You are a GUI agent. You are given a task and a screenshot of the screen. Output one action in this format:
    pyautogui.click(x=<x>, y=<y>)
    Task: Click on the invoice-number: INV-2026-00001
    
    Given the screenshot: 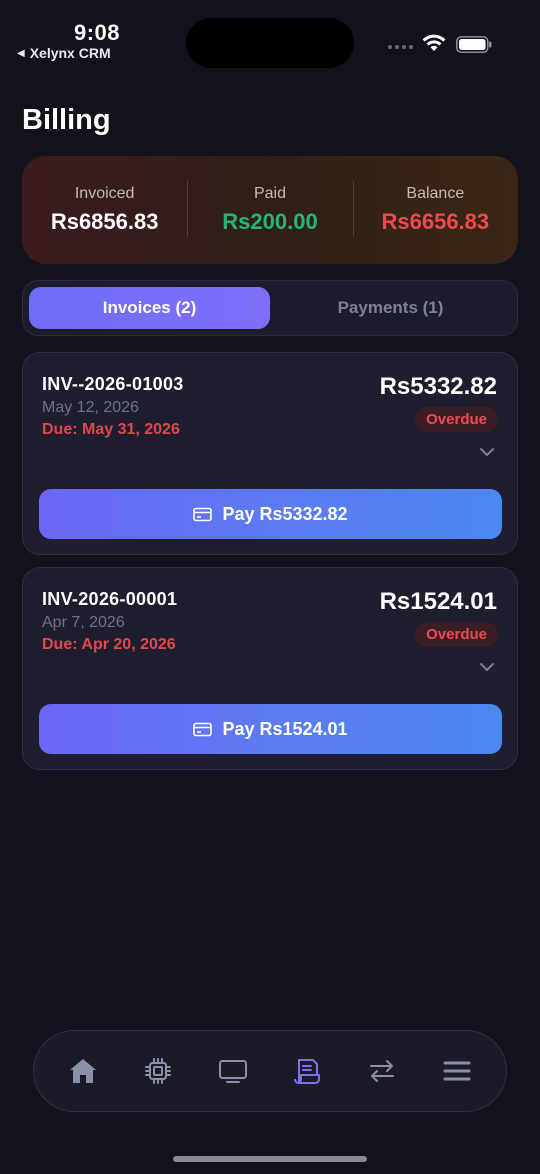 What is the action you would take?
    pyautogui.click(x=110, y=599)
    